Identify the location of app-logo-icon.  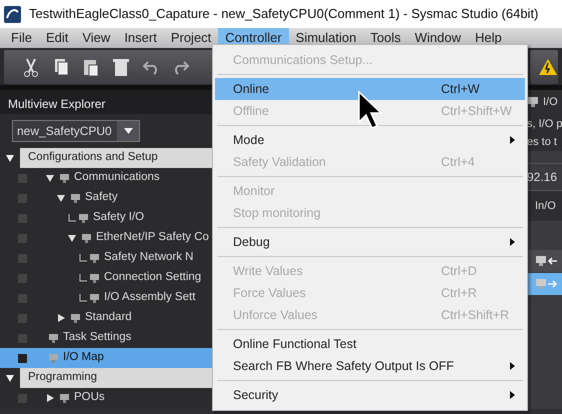
(12, 14).